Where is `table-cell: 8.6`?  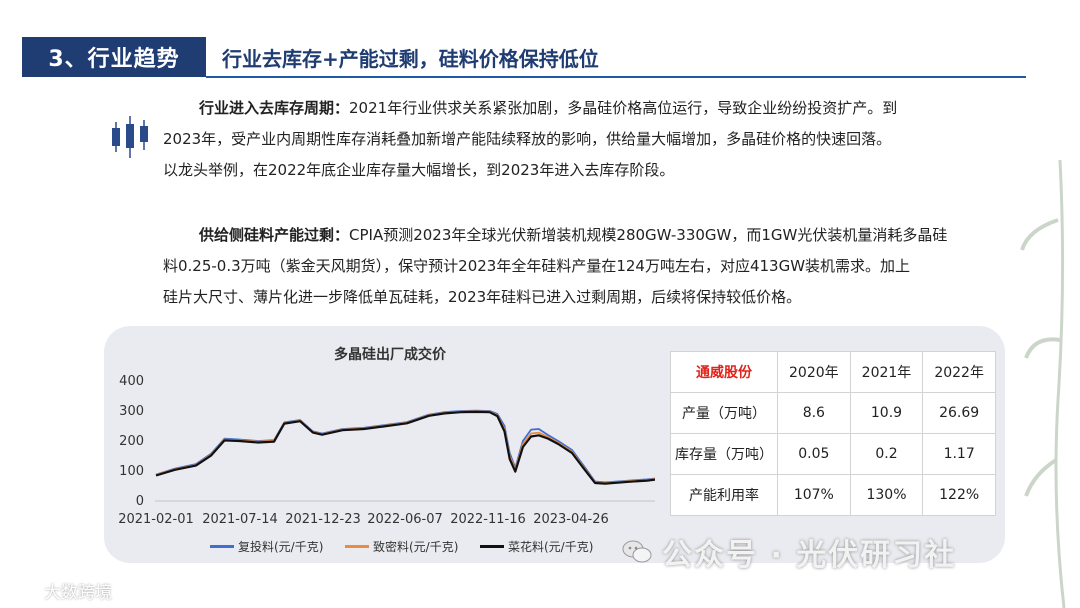
table-cell: 8.6 is located at coordinates (814, 413).